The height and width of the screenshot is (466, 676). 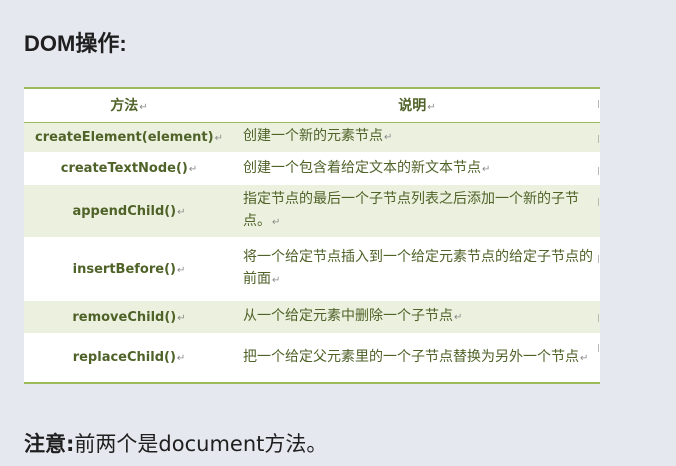 What do you see at coordinates (417, 137) in the screenshot?
I see `description-cell: 创建一个新的元素节点↵` at bounding box center [417, 137].